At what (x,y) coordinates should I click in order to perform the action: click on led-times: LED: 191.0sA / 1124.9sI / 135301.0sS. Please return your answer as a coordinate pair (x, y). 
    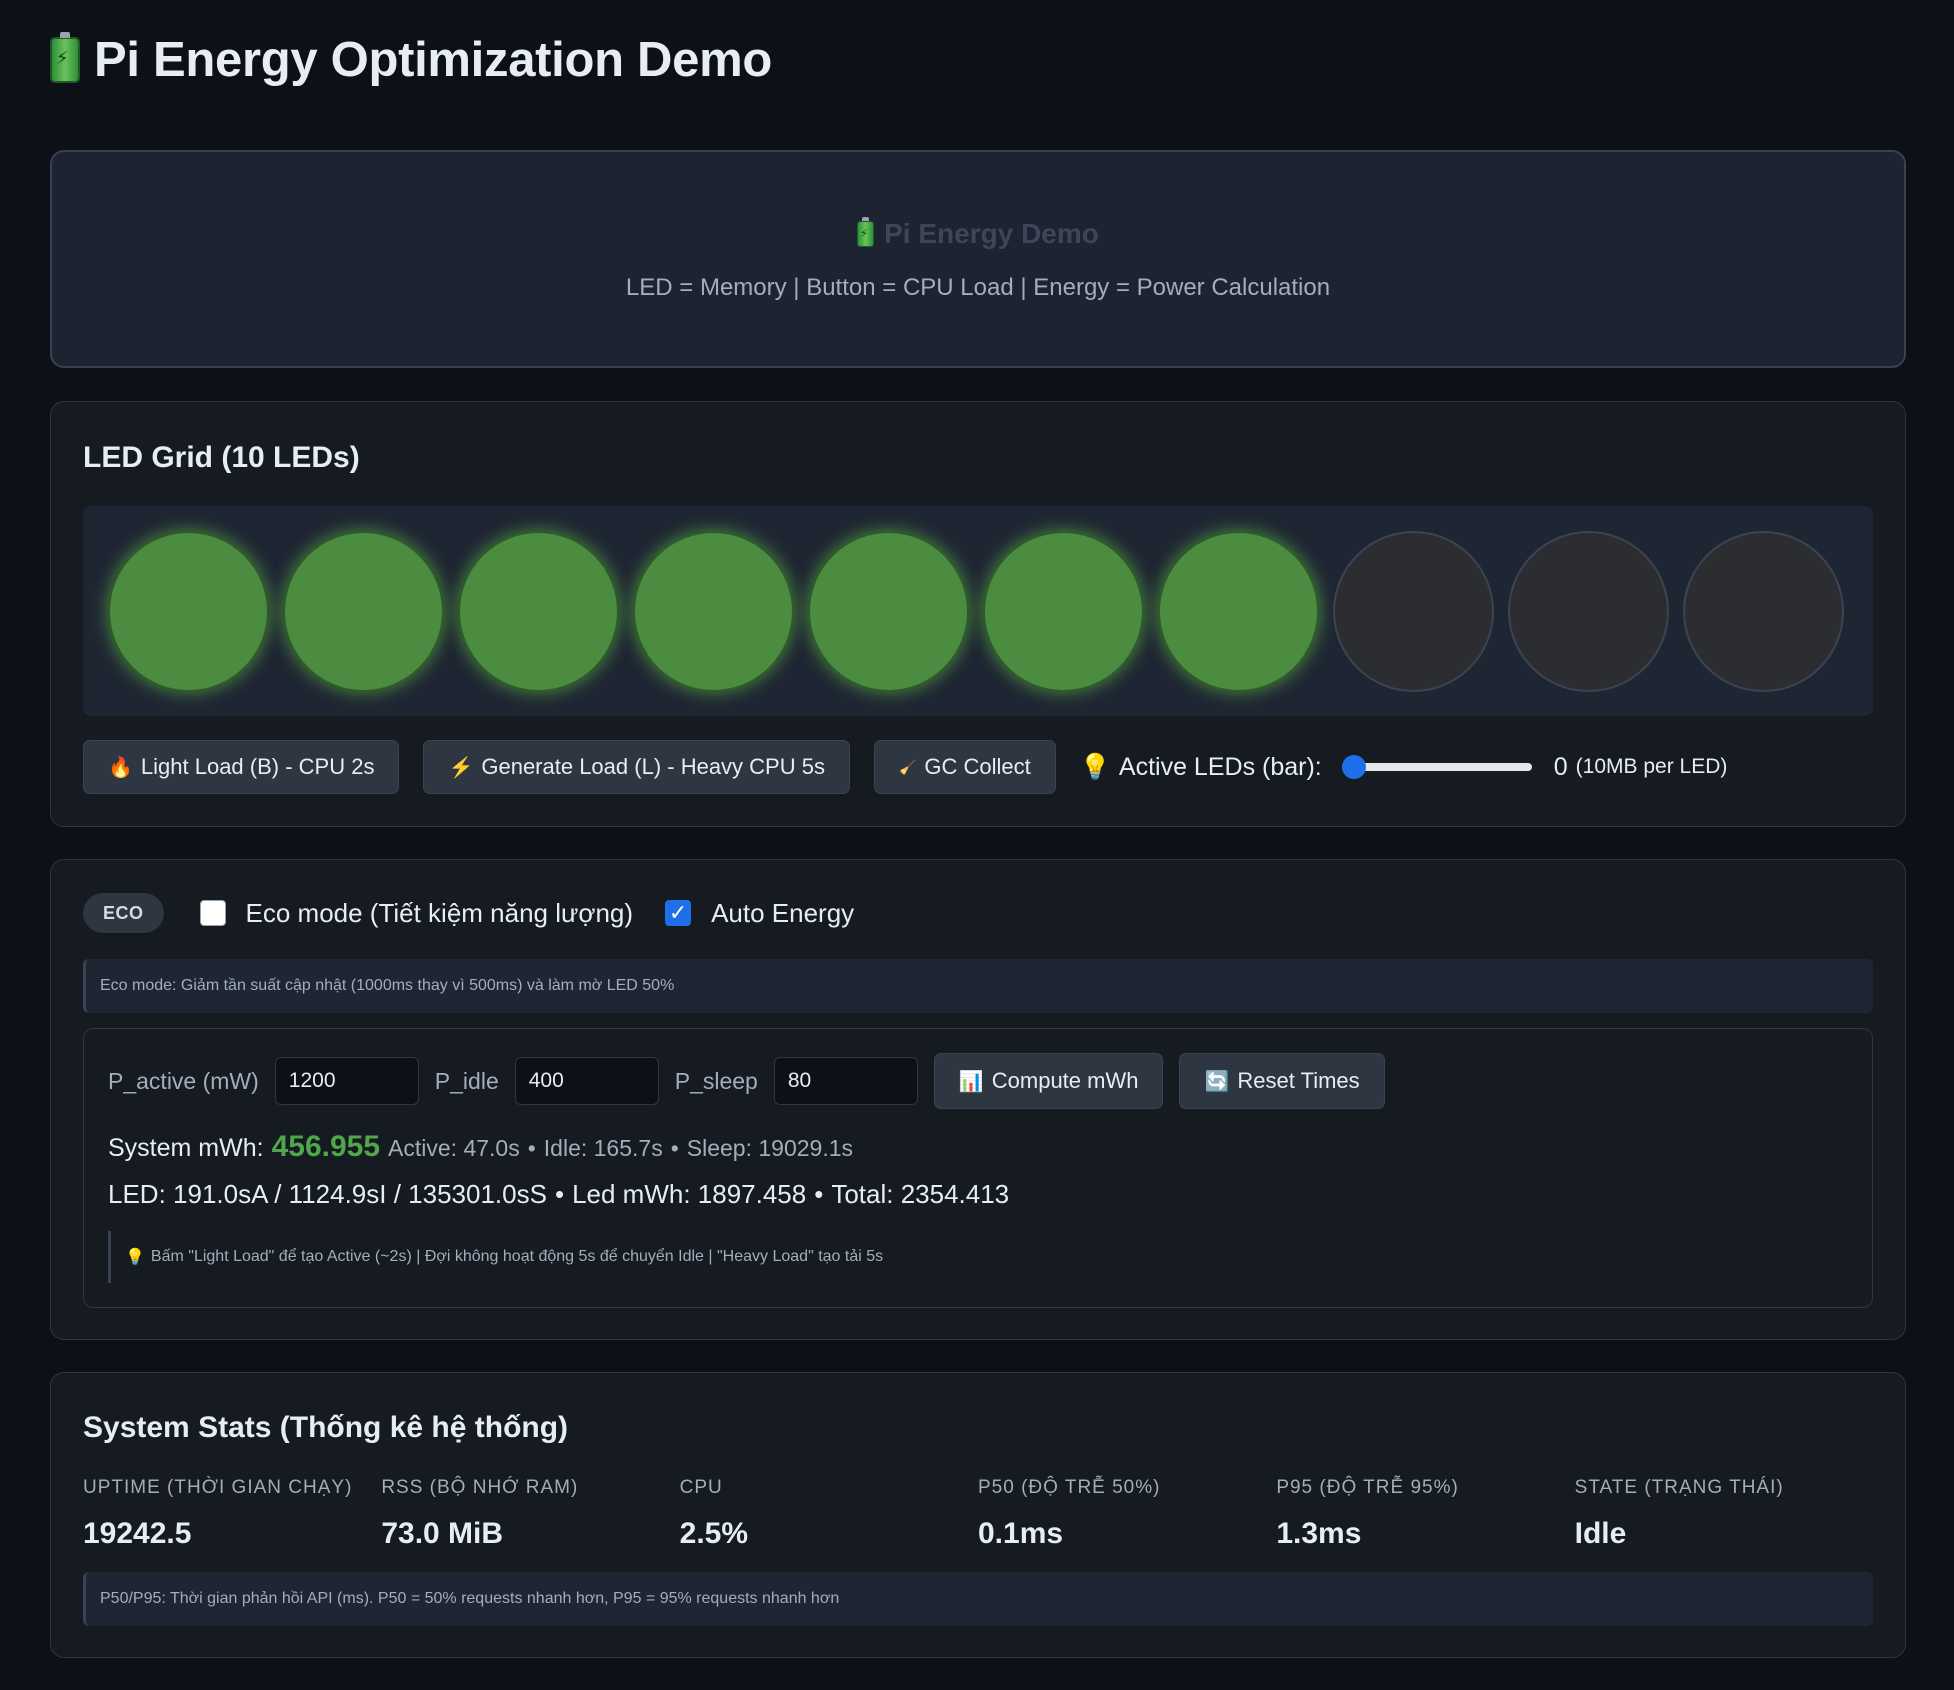
    Looking at the image, I should click on (327, 1194).